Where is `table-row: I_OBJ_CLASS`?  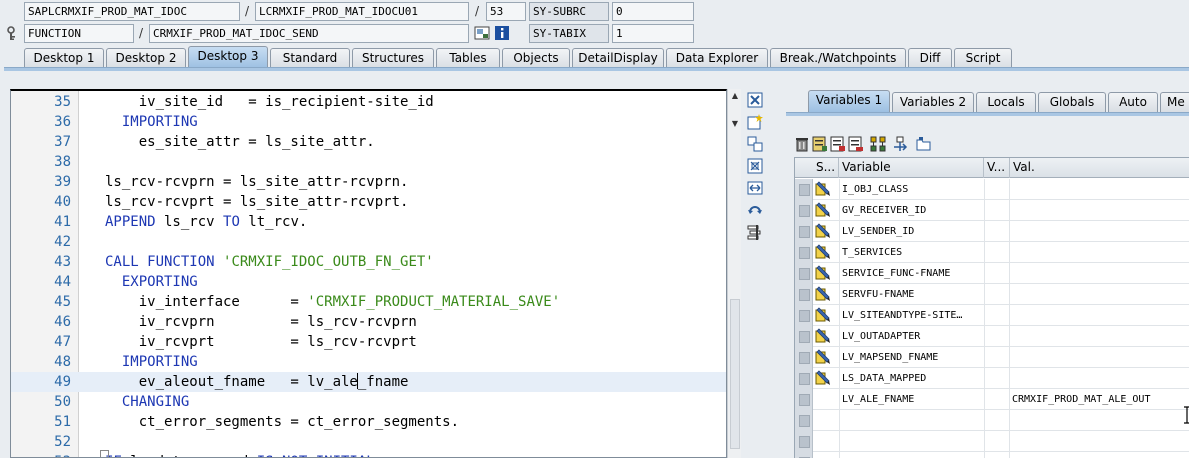 table-row: I_OBJ_CLASS is located at coordinates (992, 189).